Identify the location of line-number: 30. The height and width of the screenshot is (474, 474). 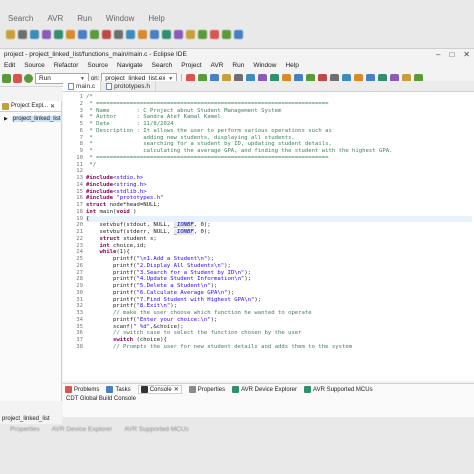
(79, 292).